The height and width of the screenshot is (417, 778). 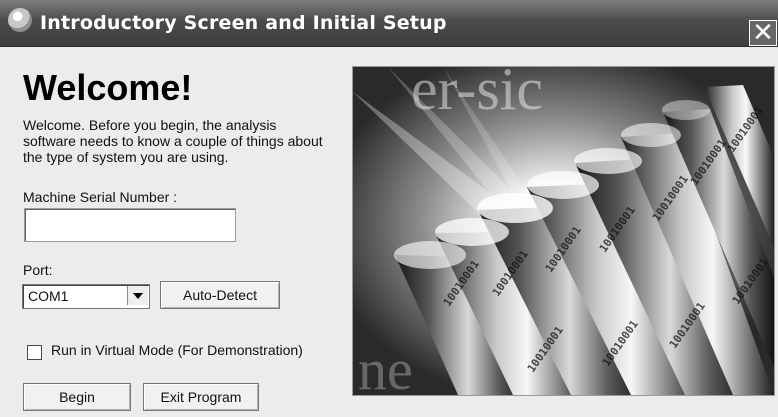 I want to click on info-icon, so click(x=20, y=20).